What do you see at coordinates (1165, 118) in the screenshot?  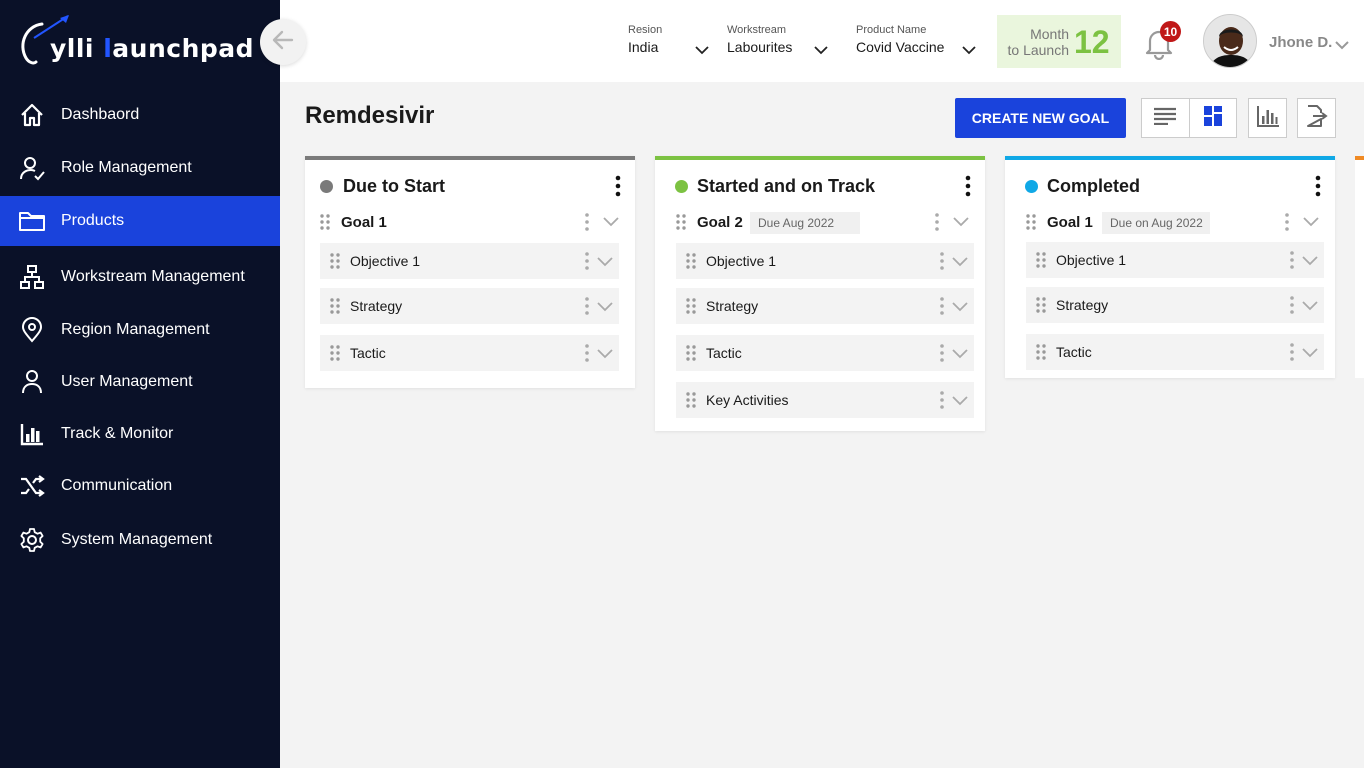 I see `list-view-button` at bounding box center [1165, 118].